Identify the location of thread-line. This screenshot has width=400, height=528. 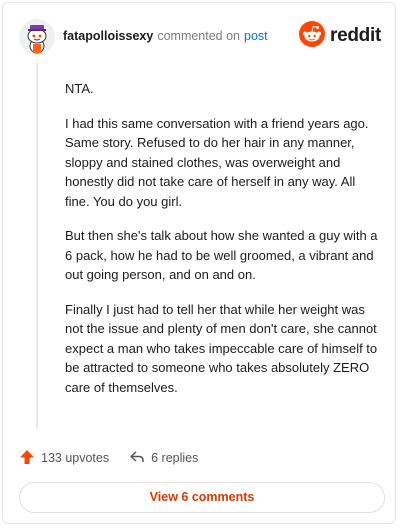
(37, 246).